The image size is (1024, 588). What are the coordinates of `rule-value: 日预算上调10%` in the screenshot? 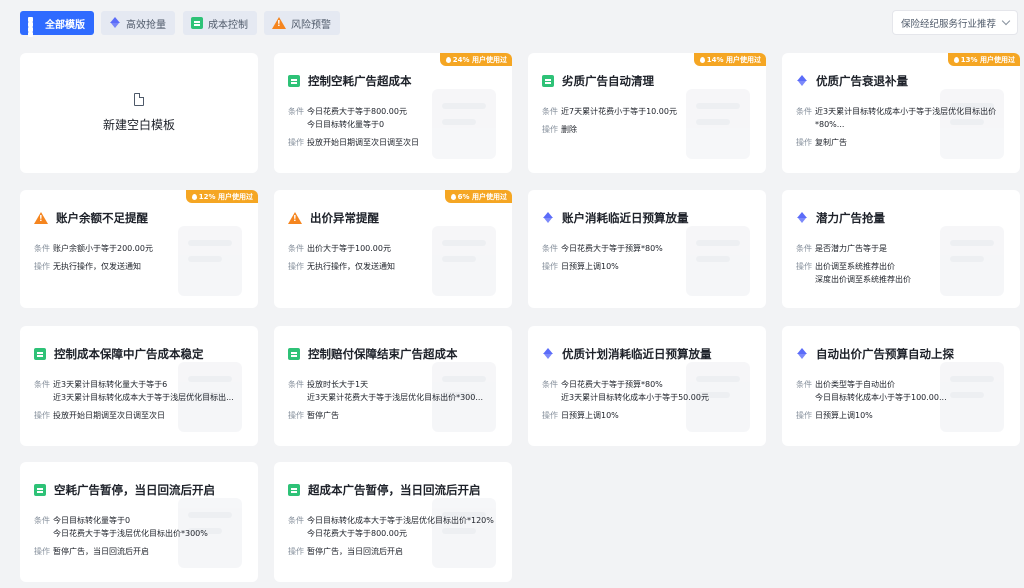 It's located at (590, 415).